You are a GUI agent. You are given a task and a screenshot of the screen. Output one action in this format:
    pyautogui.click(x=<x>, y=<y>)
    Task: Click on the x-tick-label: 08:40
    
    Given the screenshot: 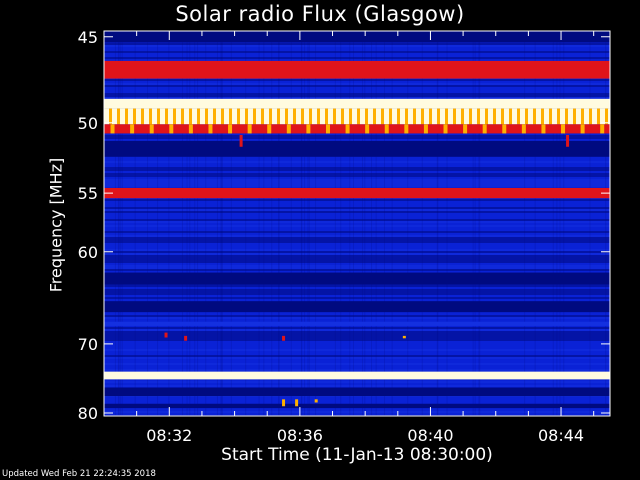 What is the action you would take?
    pyautogui.click(x=430, y=435)
    